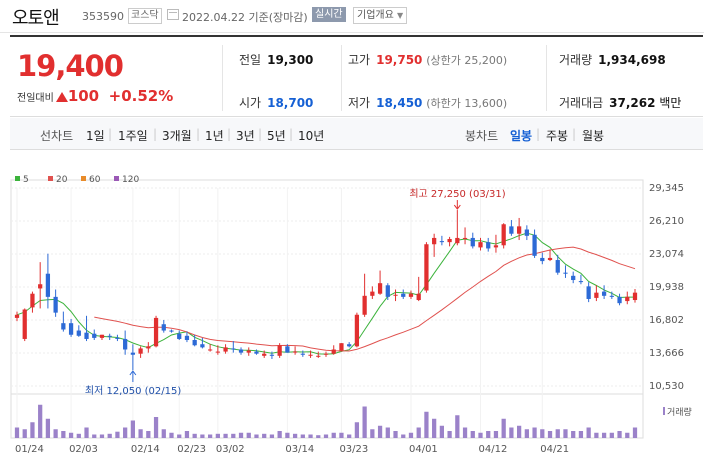 Image resolution: width=704 pixels, height=471 pixels. What do you see at coordinates (276, 103) in the screenshot?
I see `quote-open: 시가 18,700` at bounding box center [276, 103].